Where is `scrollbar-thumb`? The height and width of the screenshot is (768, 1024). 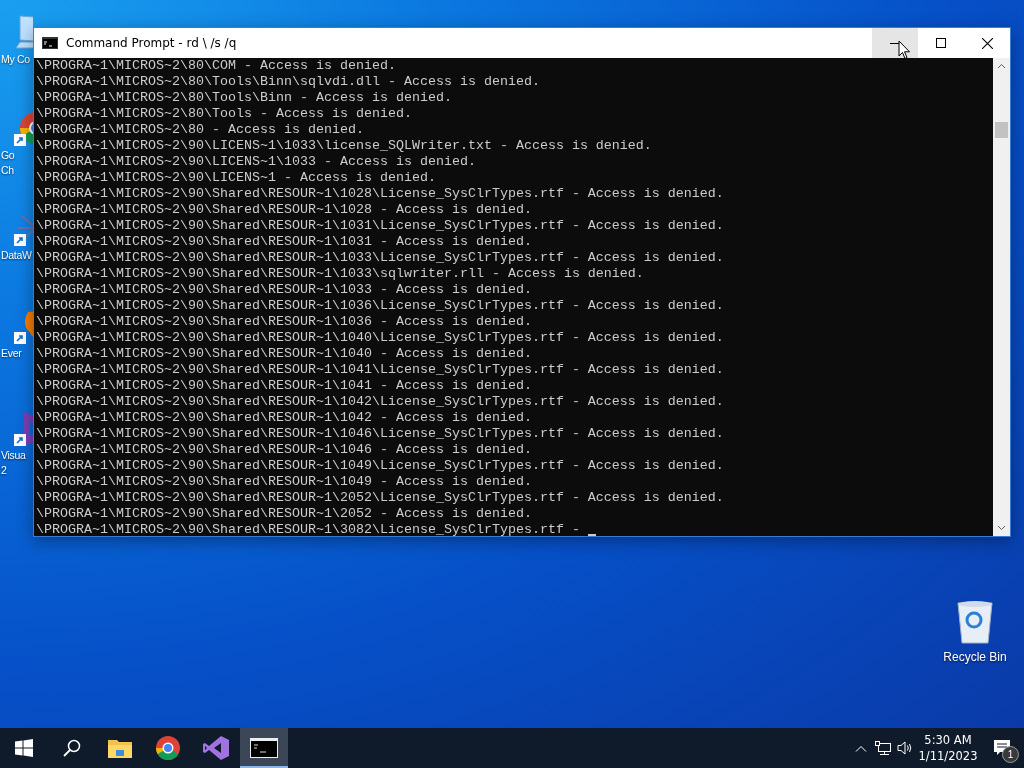
scrollbar-thumb is located at coordinates (1001, 130).